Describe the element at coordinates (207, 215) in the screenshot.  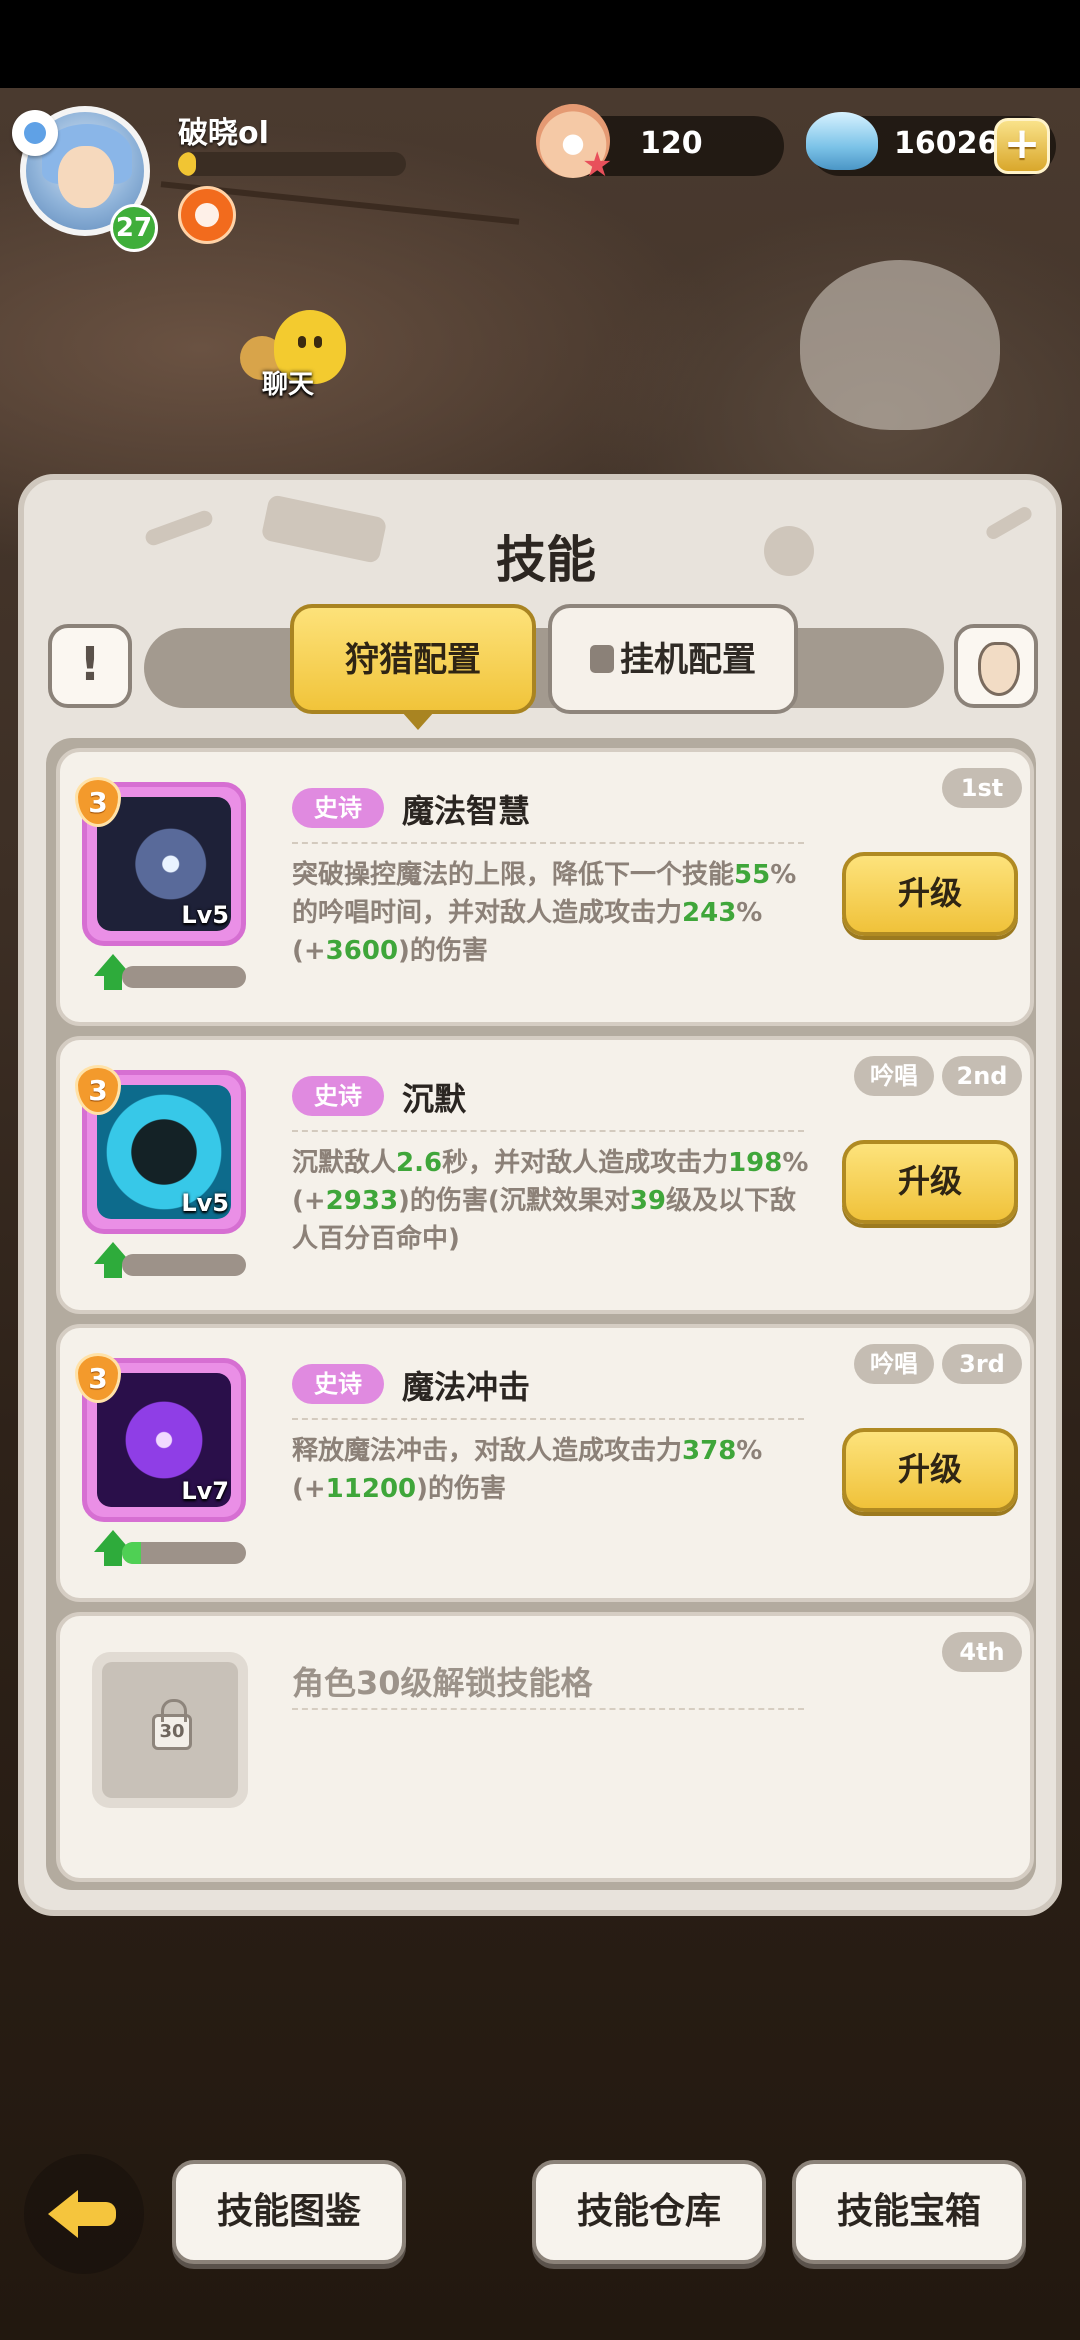
I see `event-badge-icon` at that location.